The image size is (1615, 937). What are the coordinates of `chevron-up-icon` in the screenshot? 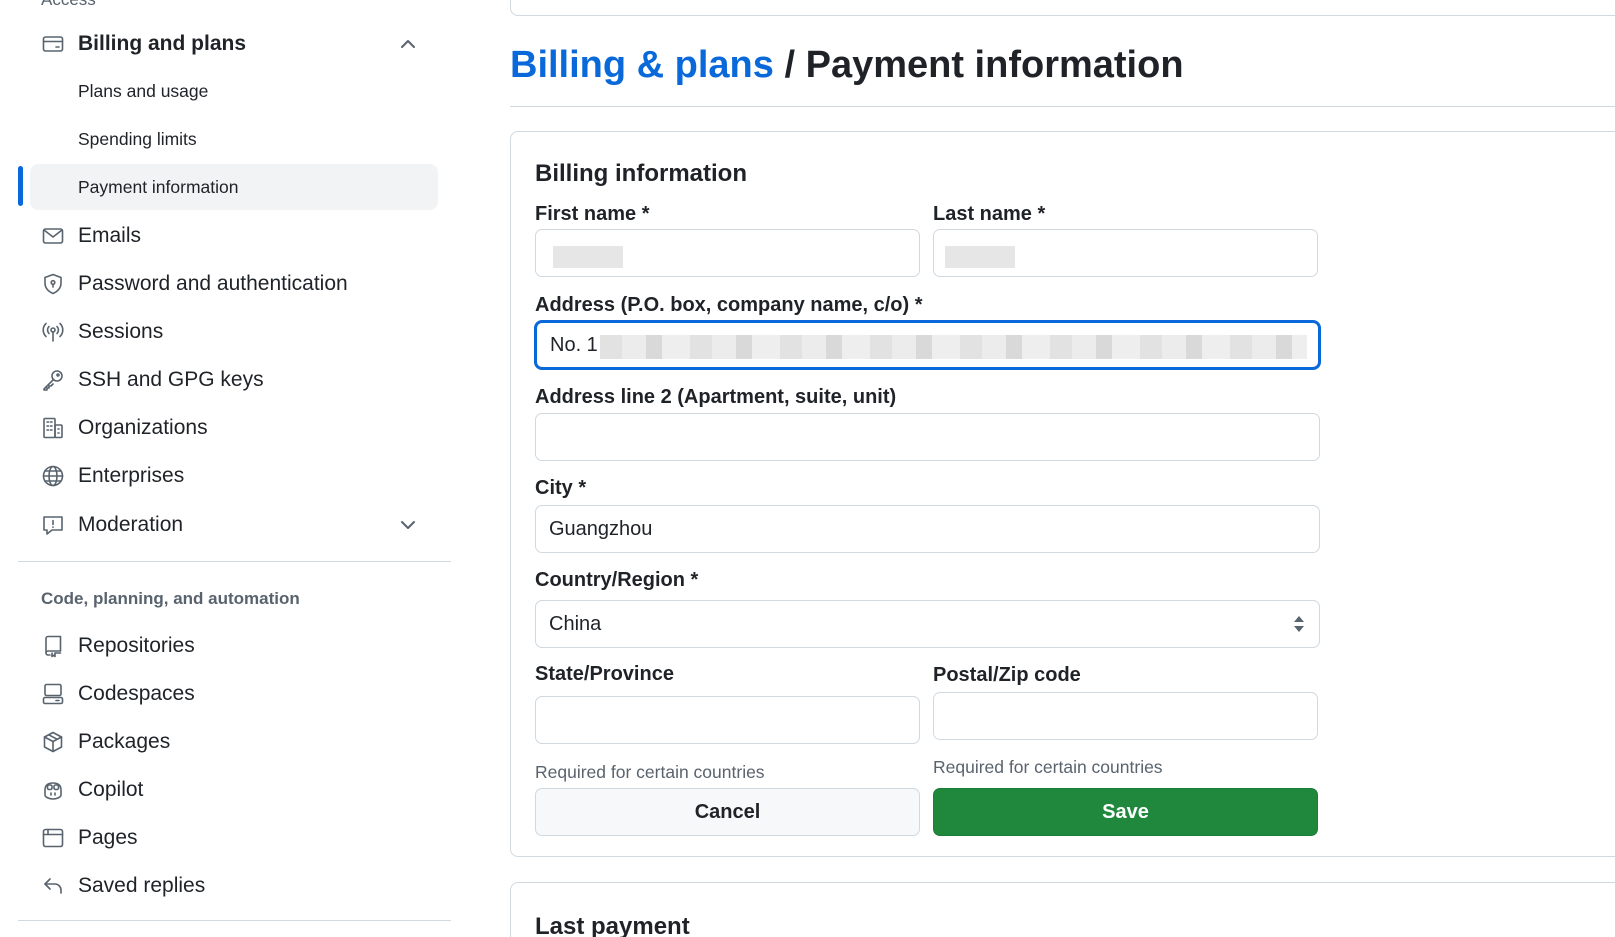 It's located at (408, 44).